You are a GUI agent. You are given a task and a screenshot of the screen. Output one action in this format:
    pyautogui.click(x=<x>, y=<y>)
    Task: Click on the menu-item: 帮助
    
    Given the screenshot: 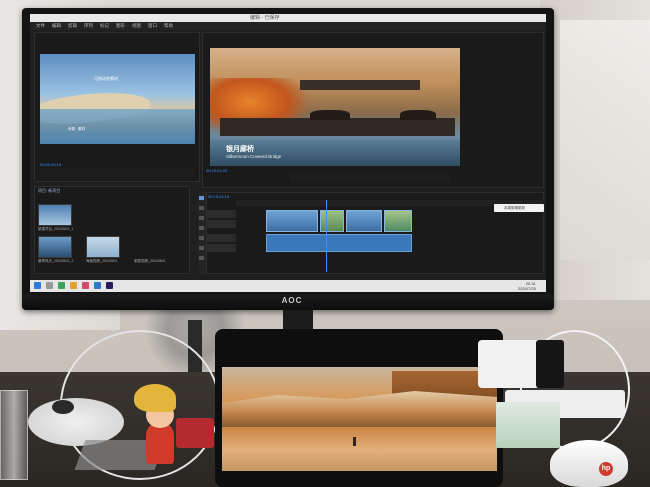 What is the action you would take?
    pyautogui.click(x=168, y=26)
    